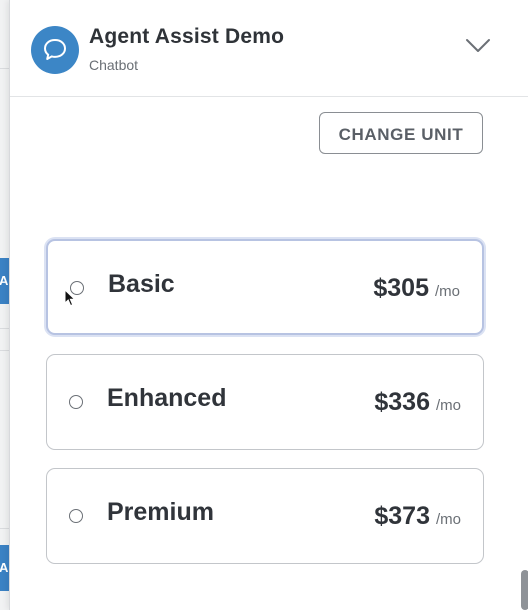 Image resolution: width=528 pixels, height=610 pixels. Describe the element at coordinates (265, 287) in the screenshot. I see `plan-option-basic: Basic $305/mo` at that location.